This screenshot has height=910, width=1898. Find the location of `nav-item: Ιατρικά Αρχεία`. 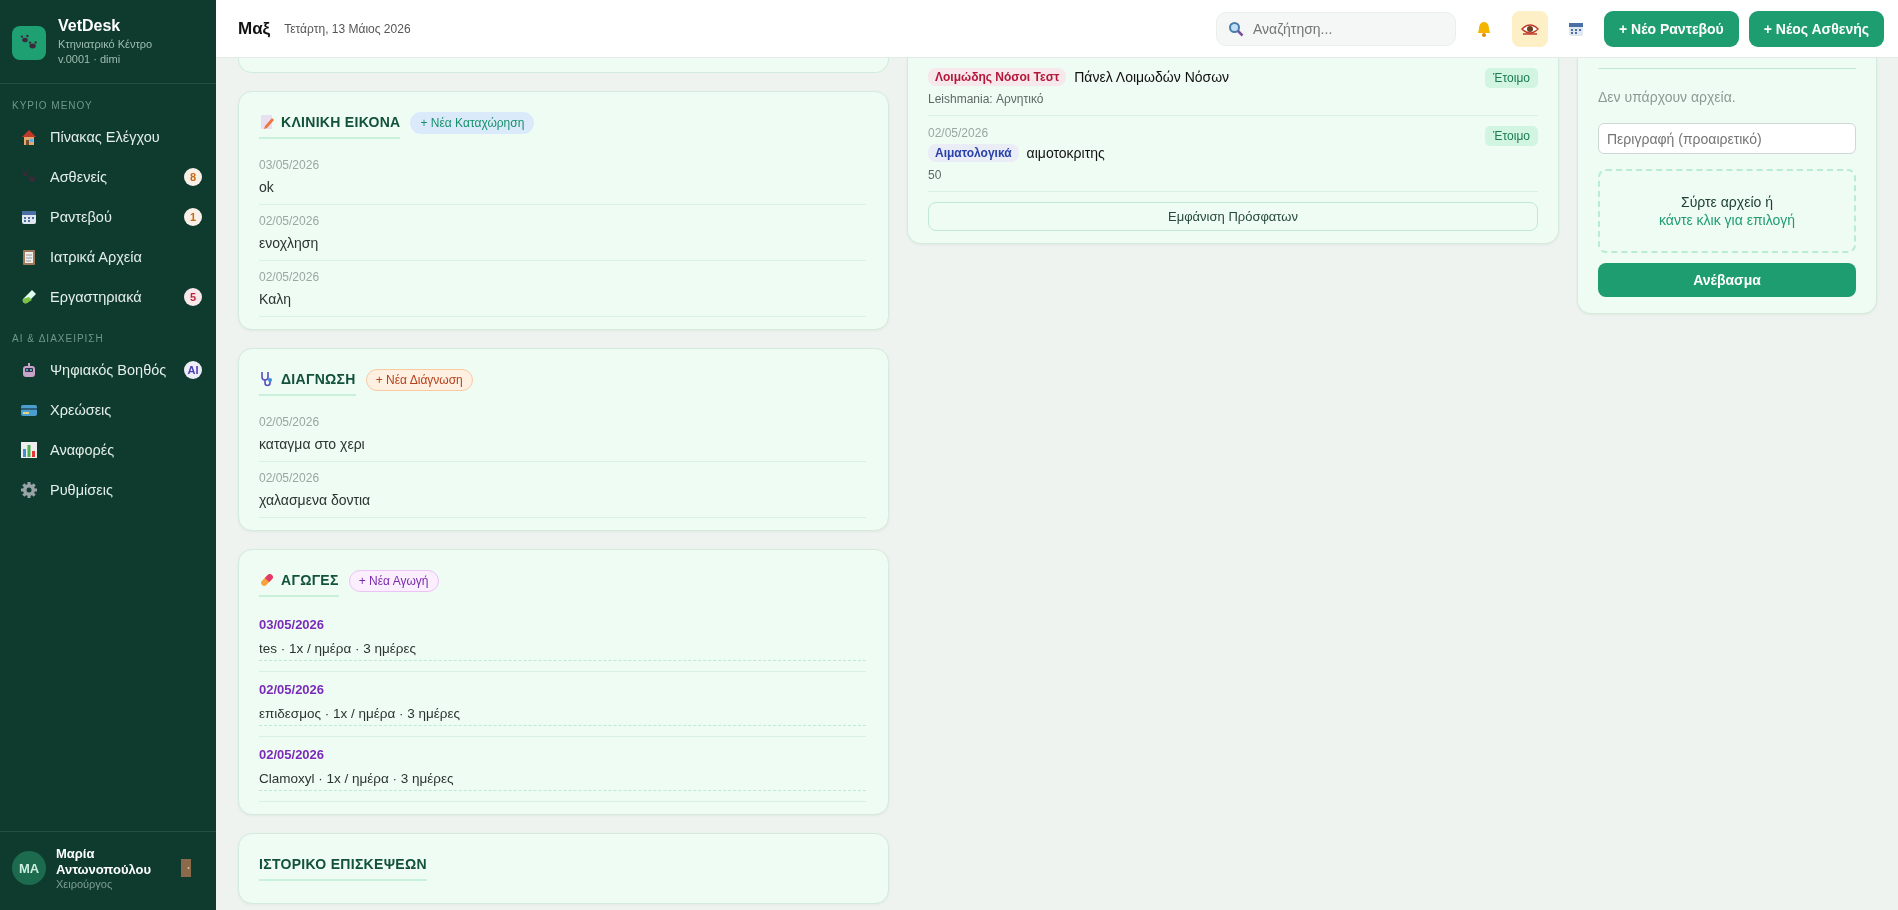

nav-item: Ιατρικά Αρχεία is located at coordinates (108, 257).